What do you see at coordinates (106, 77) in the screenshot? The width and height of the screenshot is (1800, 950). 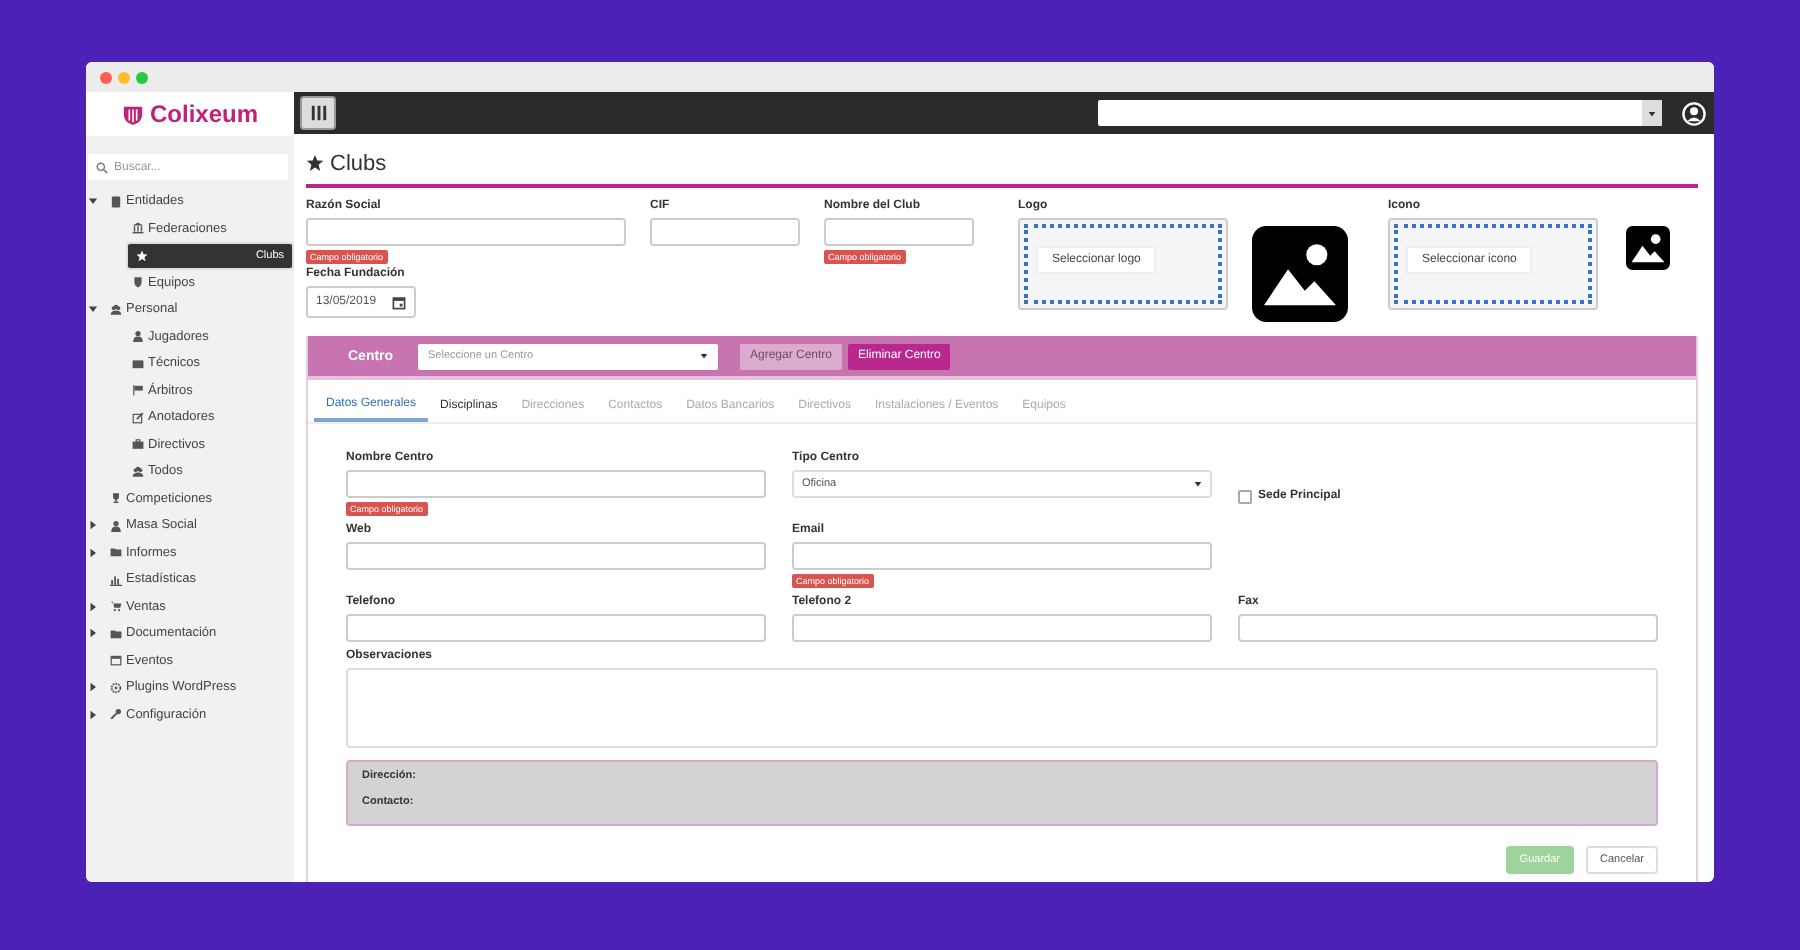 I see `close-dot` at bounding box center [106, 77].